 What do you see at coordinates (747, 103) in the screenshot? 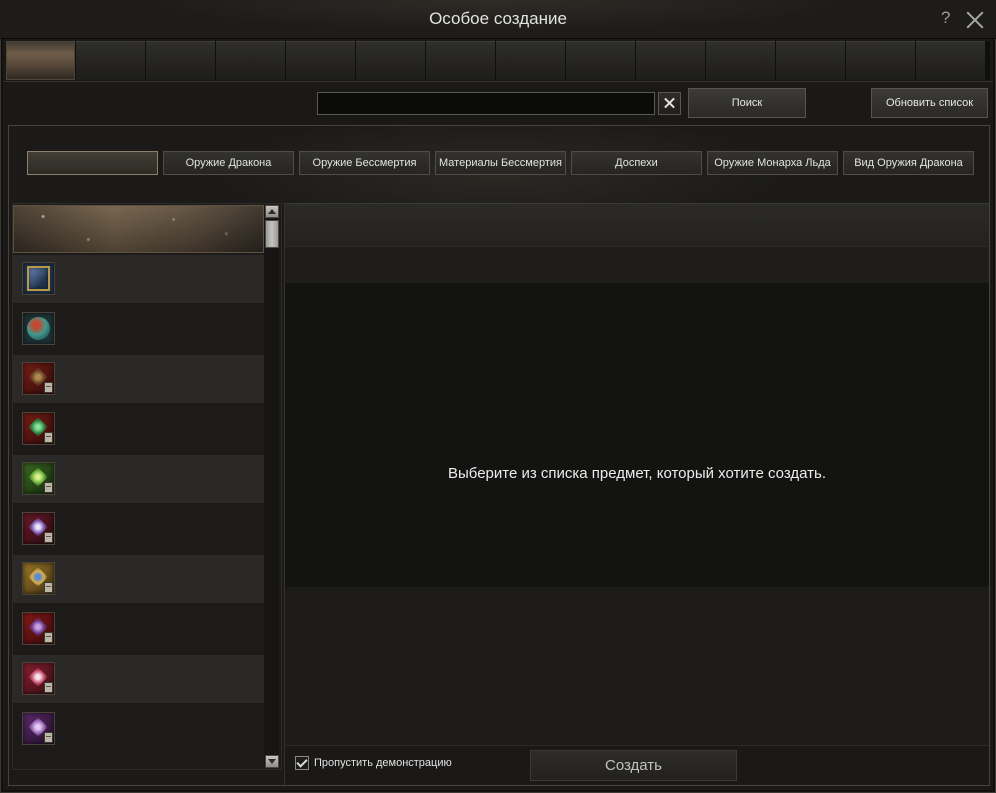
I see `search-button: Поиск` at bounding box center [747, 103].